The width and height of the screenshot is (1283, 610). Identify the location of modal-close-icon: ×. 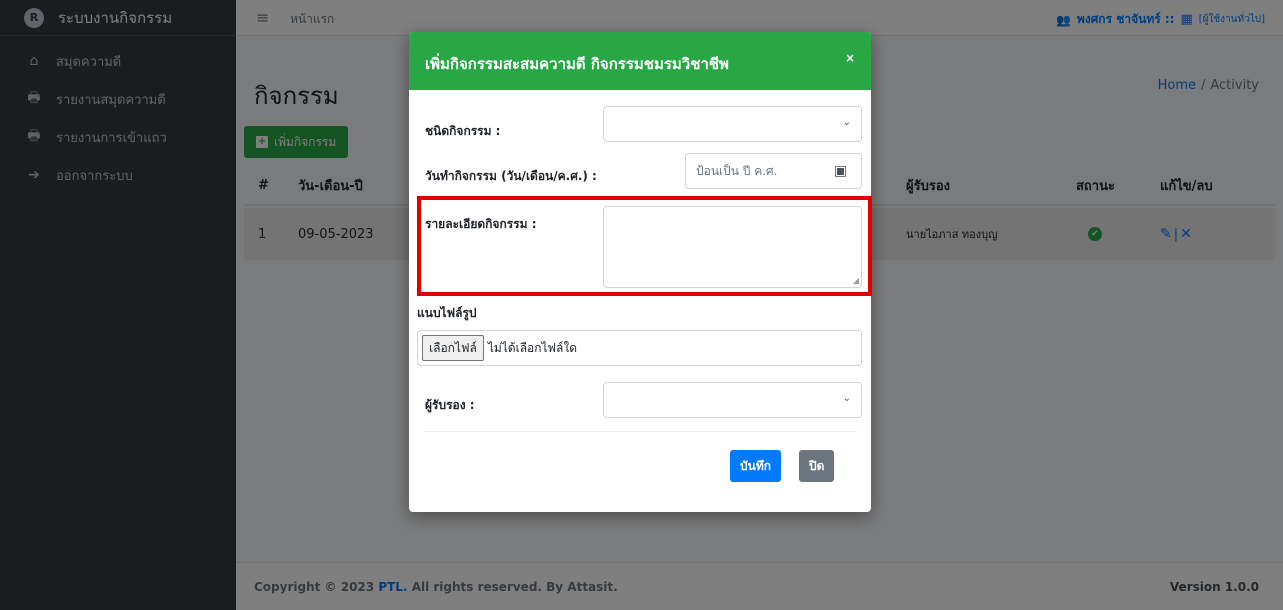
(850, 58).